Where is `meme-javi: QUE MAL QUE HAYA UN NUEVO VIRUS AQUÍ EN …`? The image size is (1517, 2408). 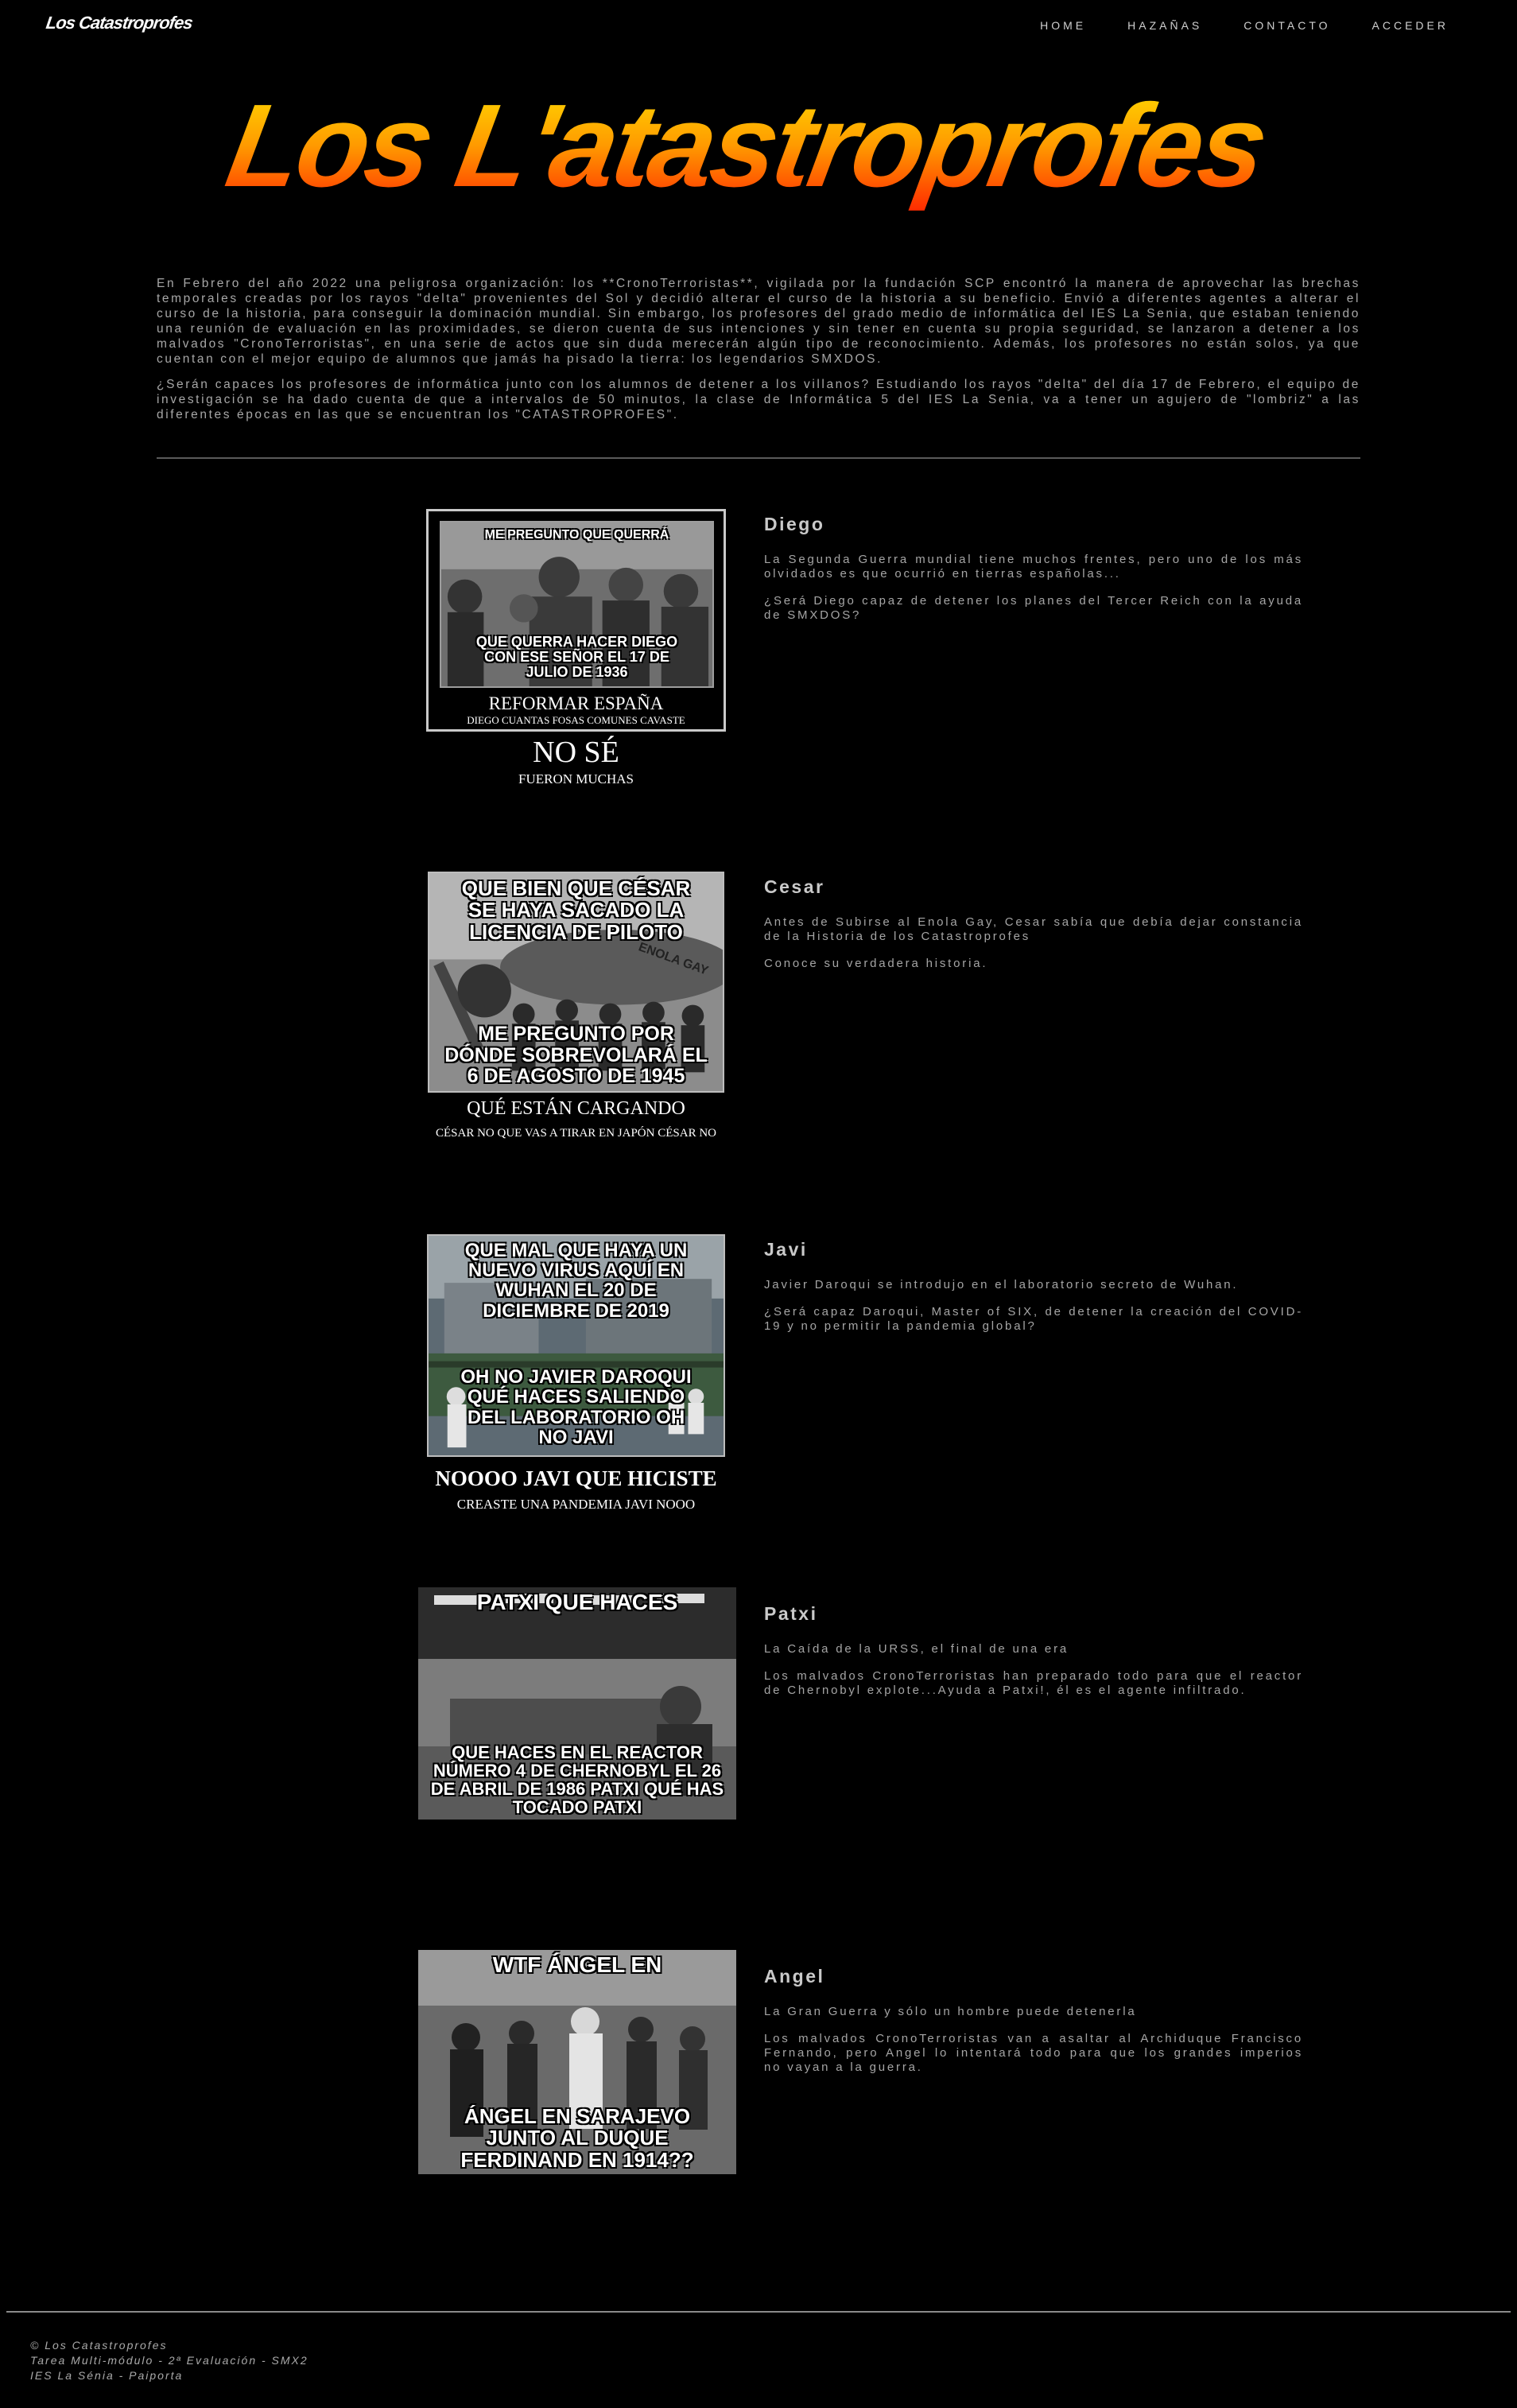
meme-javi: QUE MAL QUE HAYA UN NUEVO VIRUS AQUÍ EN … is located at coordinates (576, 1345).